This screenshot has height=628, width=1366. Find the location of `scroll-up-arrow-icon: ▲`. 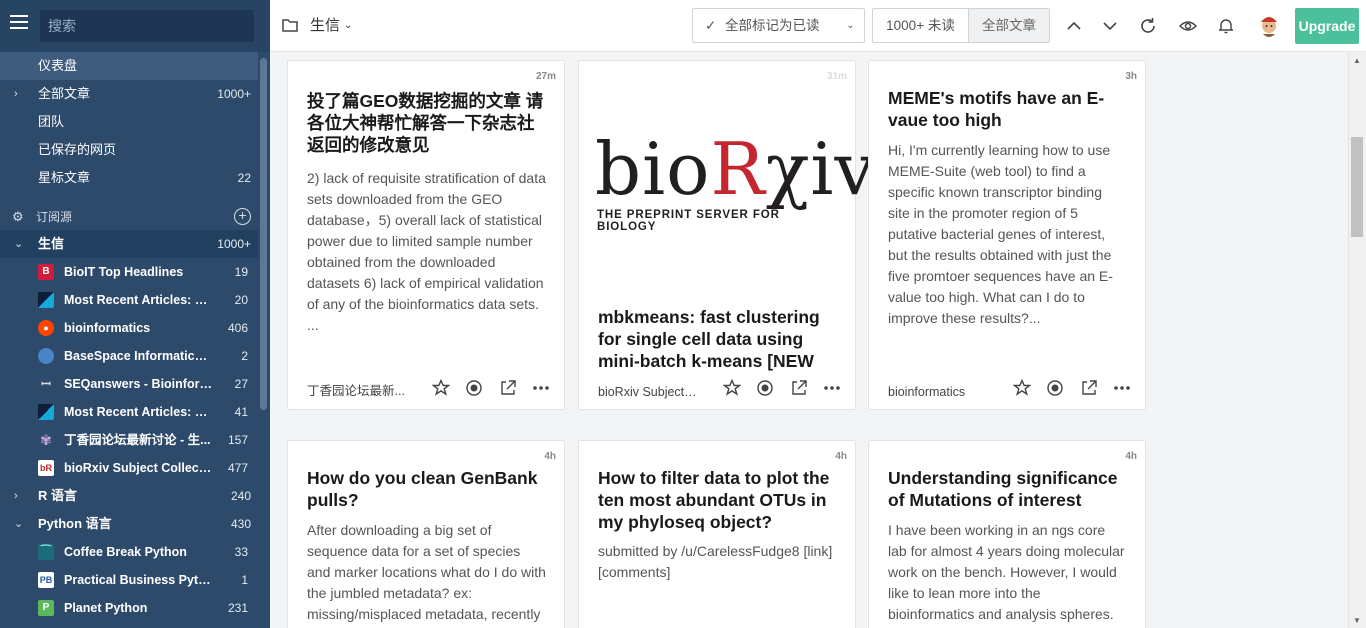

scroll-up-arrow-icon: ▲ is located at coordinates (1357, 60).